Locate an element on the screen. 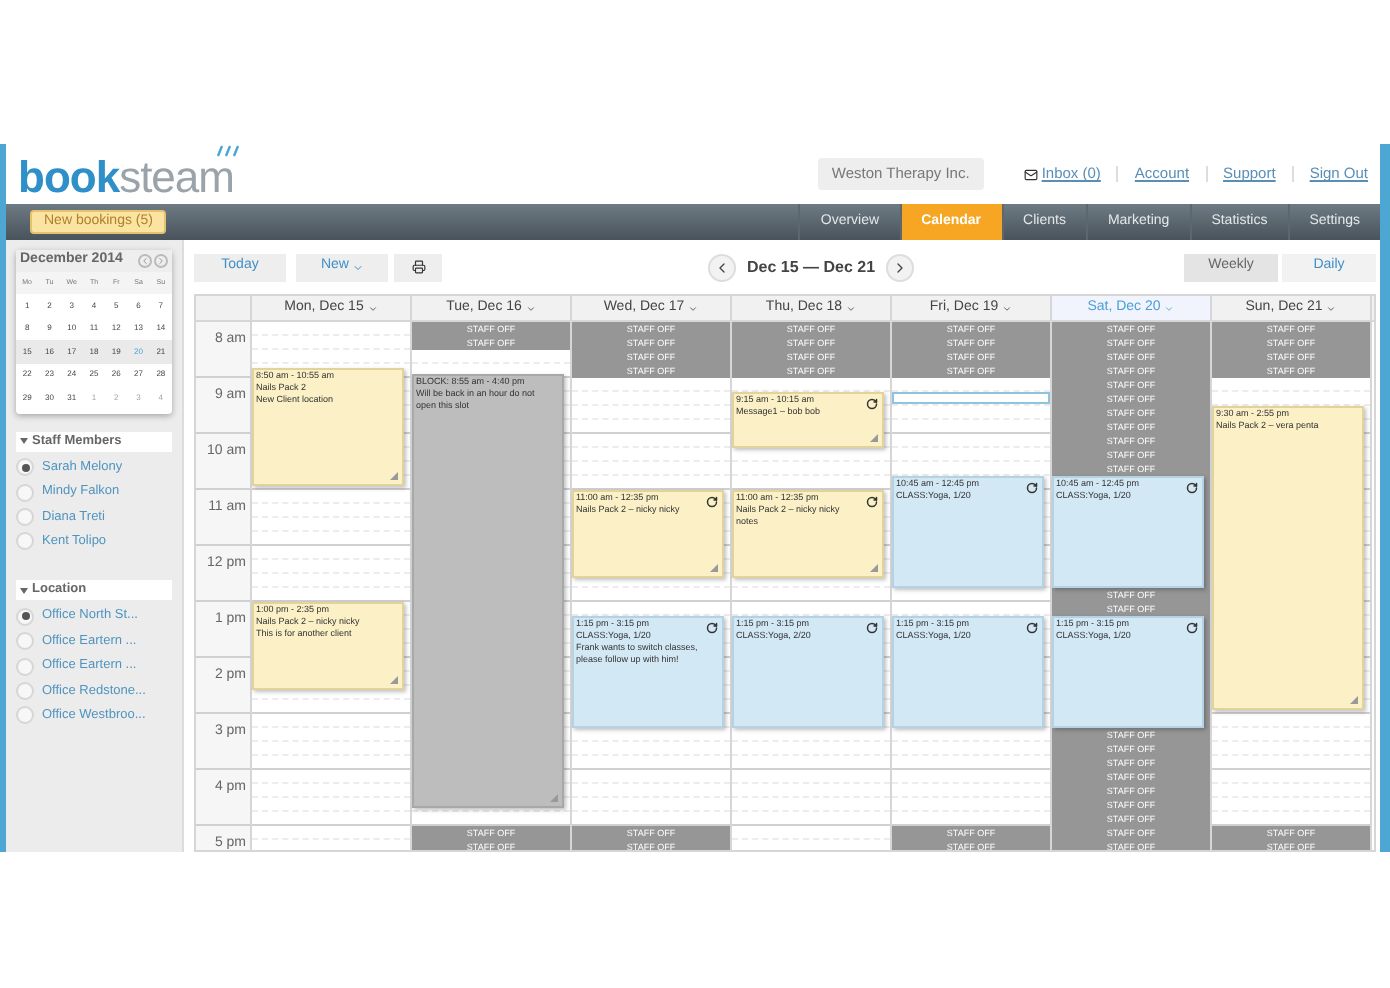 The height and width of the screenshot is (988, 1390). date-range: Dec 15 — Dec 21 is located at coordinates (811, 267).